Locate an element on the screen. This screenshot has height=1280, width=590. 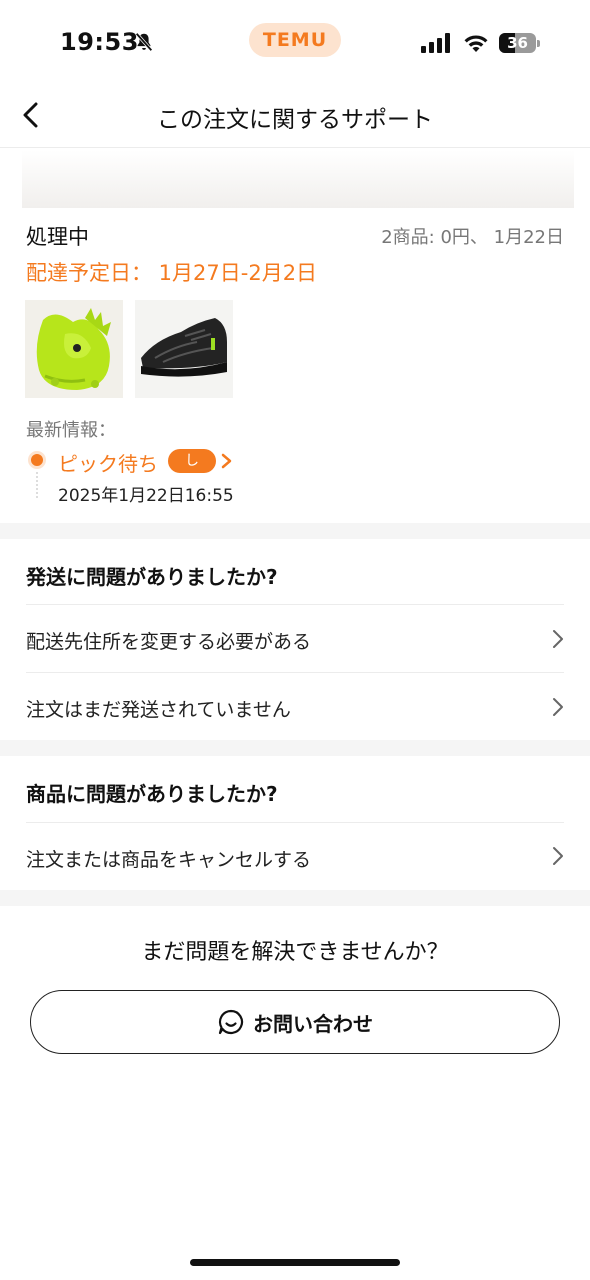
product-thumbnail-dino-slipper is located at coordinates (74, 349).